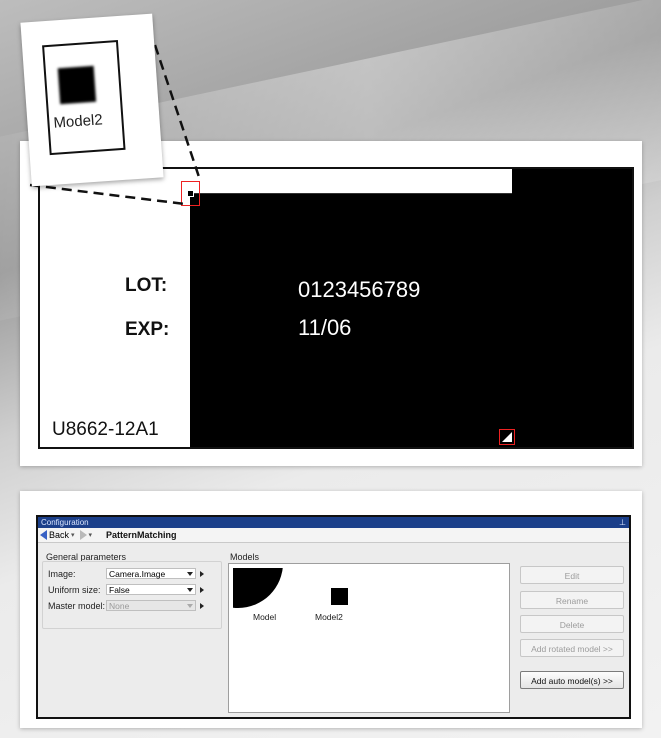 The image size is (661, 738). I want to click on exp-label: EXP:, so click(147, 329).